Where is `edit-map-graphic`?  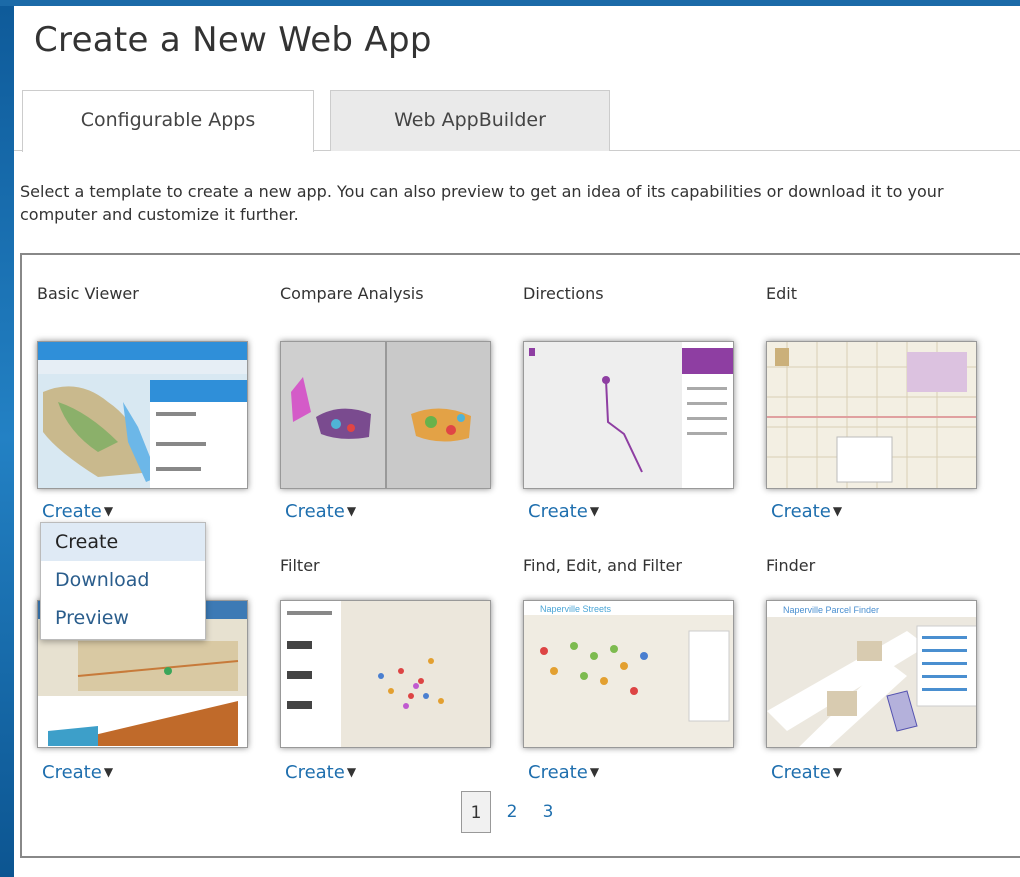
edit-map-graphic is located at coordinates (871, 415).